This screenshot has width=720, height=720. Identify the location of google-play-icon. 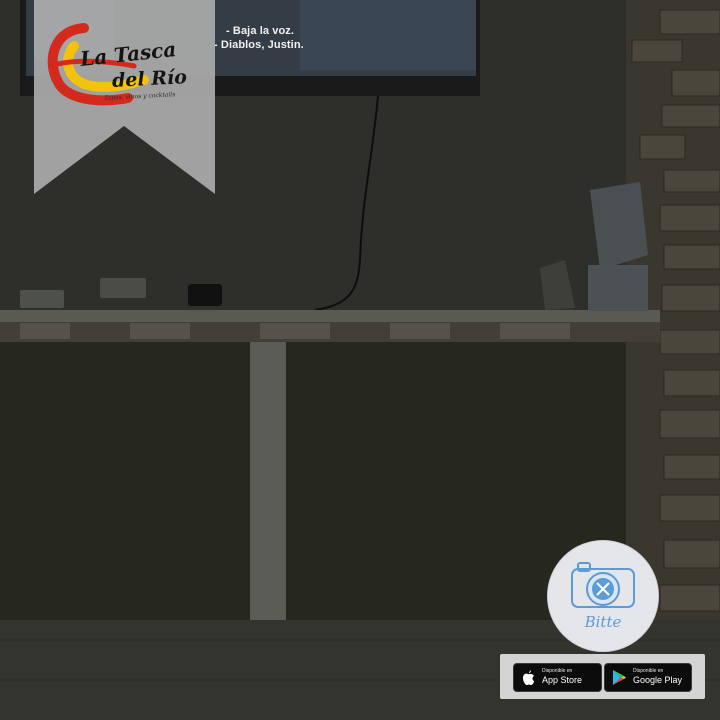
(619, 677).